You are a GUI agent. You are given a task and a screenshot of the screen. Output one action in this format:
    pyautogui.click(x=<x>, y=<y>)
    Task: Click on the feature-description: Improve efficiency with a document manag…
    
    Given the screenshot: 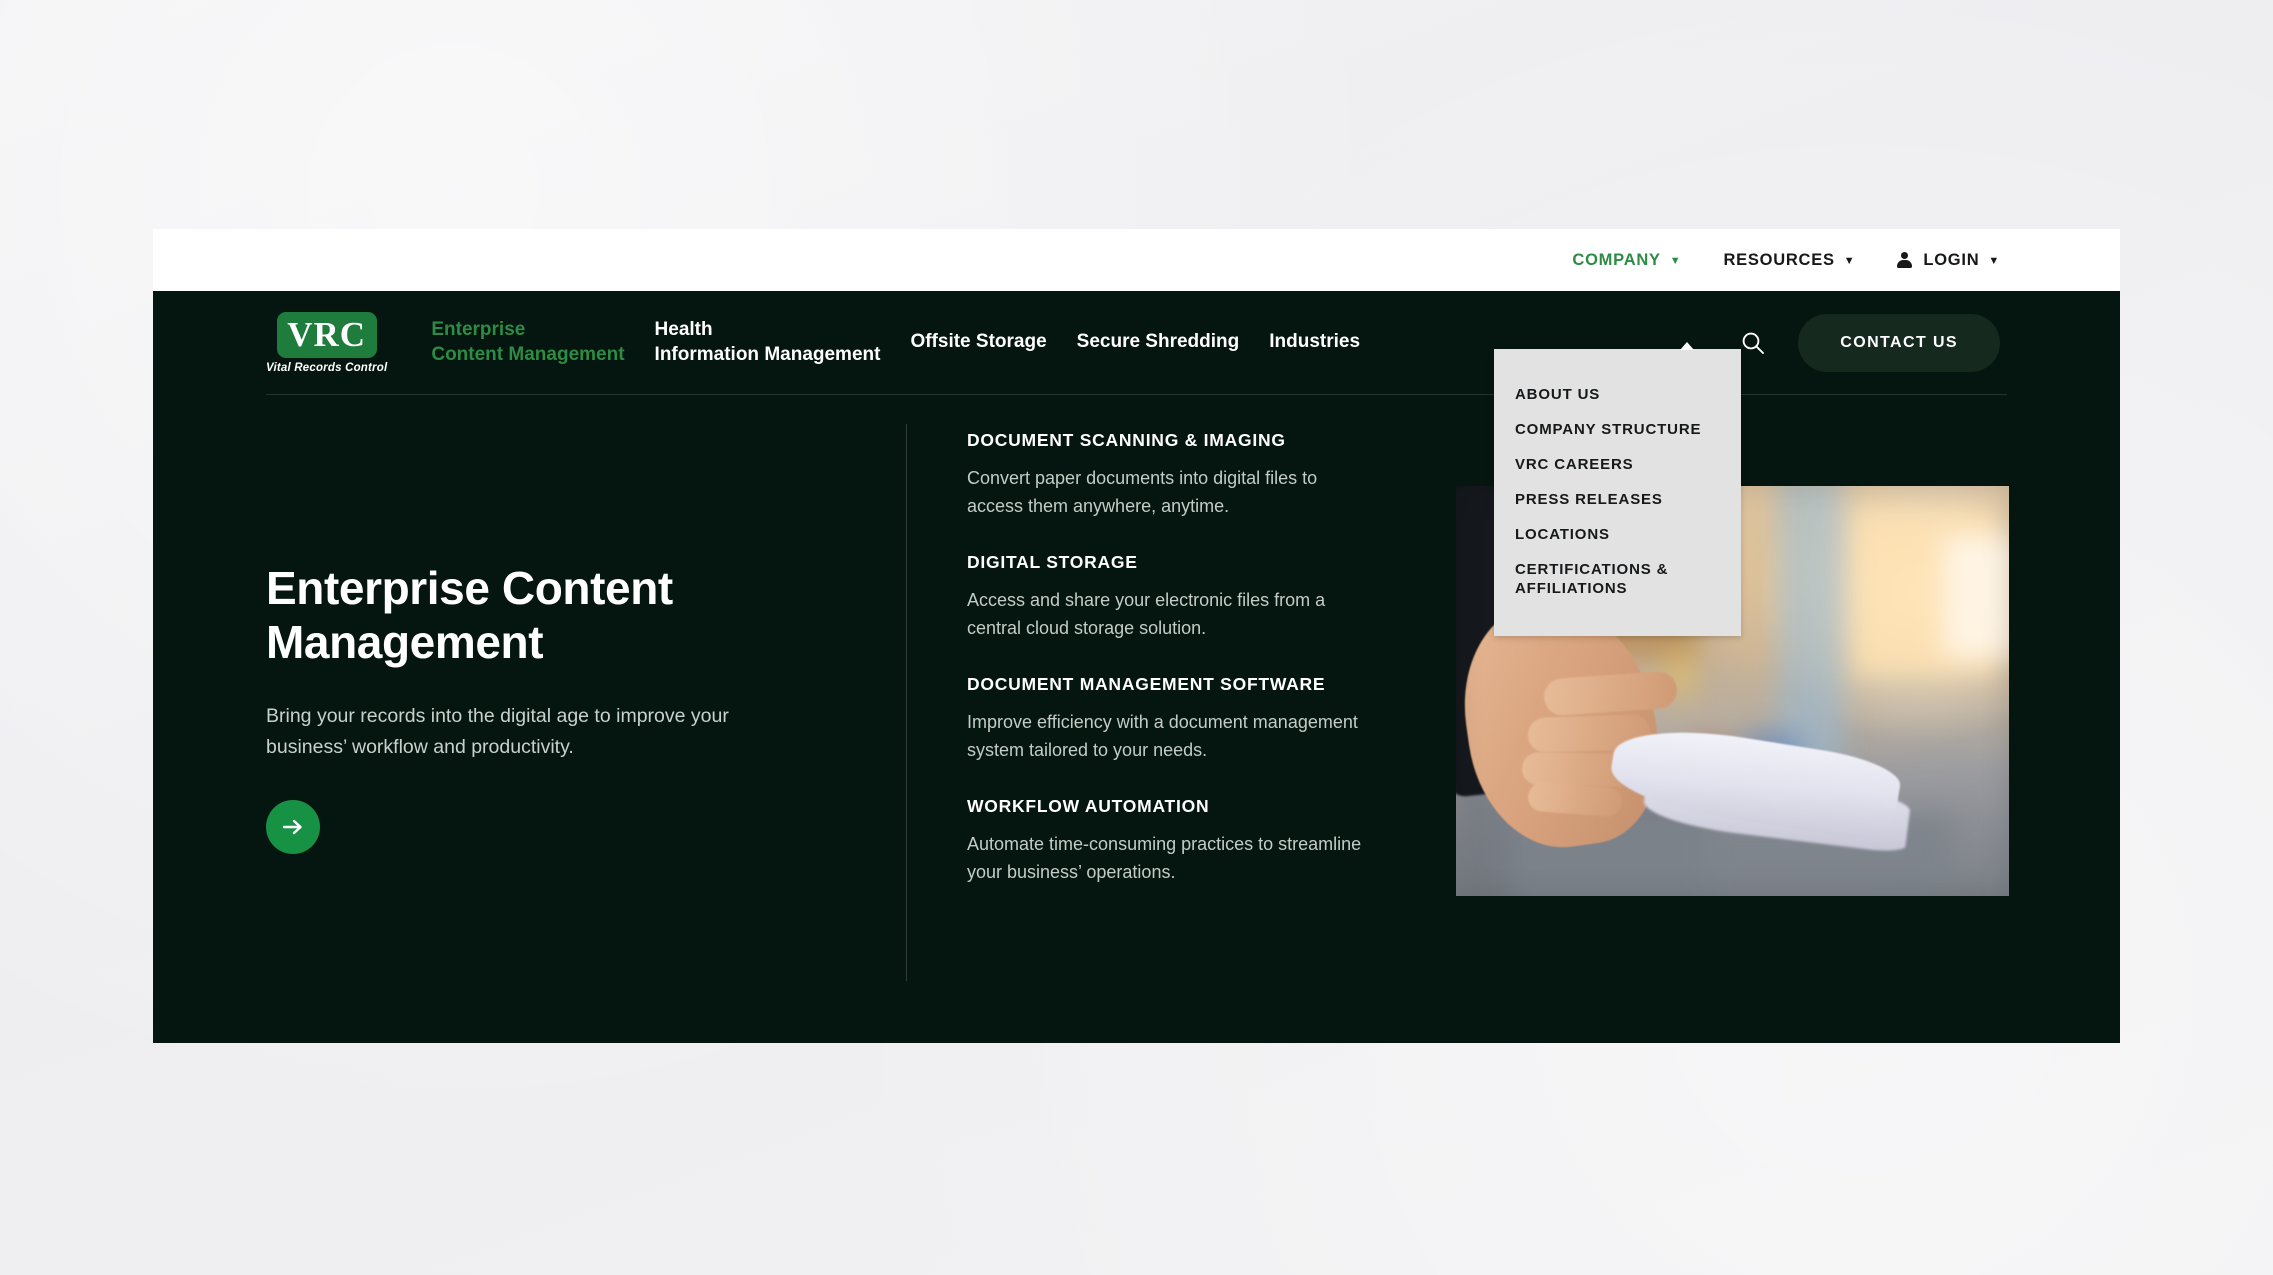 What is the action you would take?
    pyautogui.click(x=1162, y=736)
    